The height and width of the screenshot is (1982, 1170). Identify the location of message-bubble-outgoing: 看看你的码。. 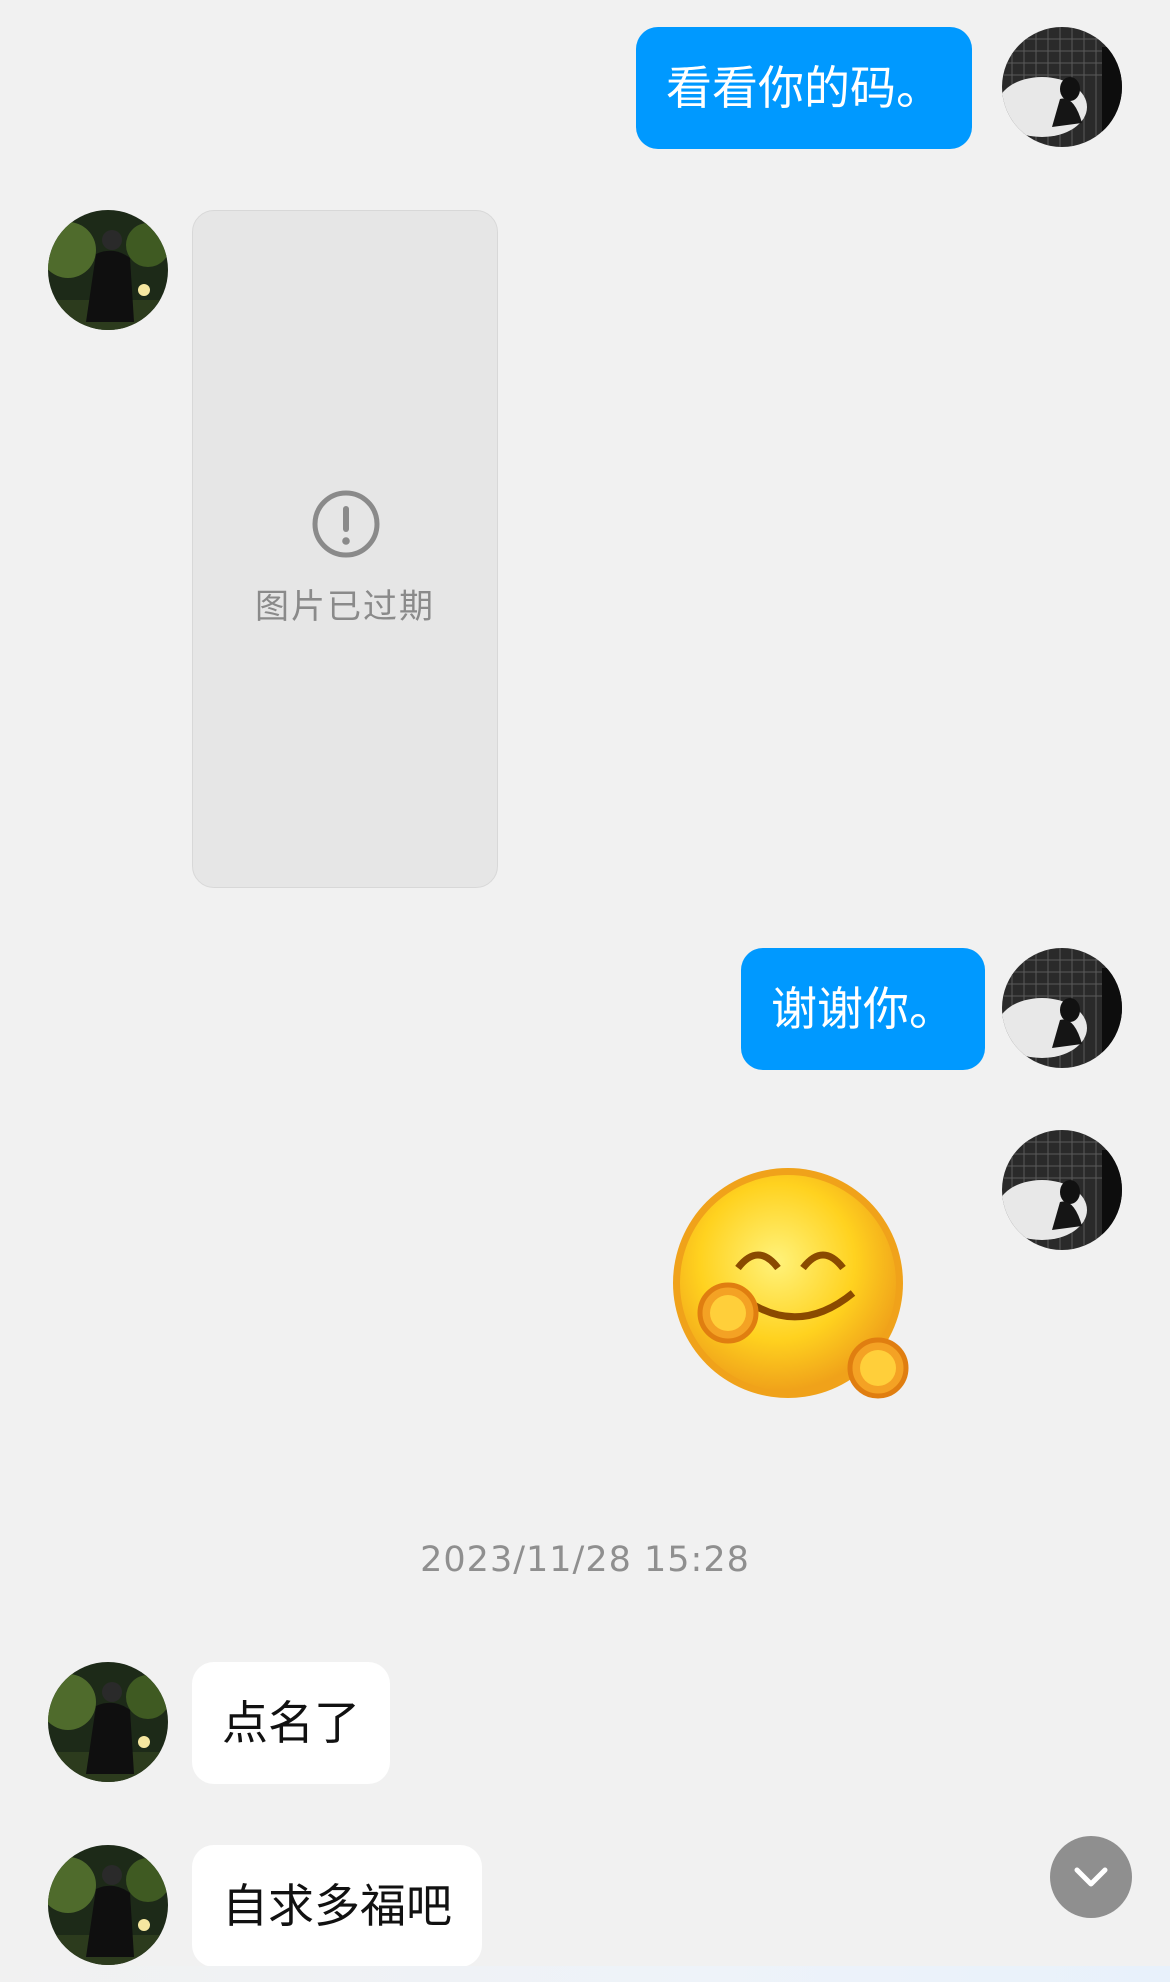
(804, 88).